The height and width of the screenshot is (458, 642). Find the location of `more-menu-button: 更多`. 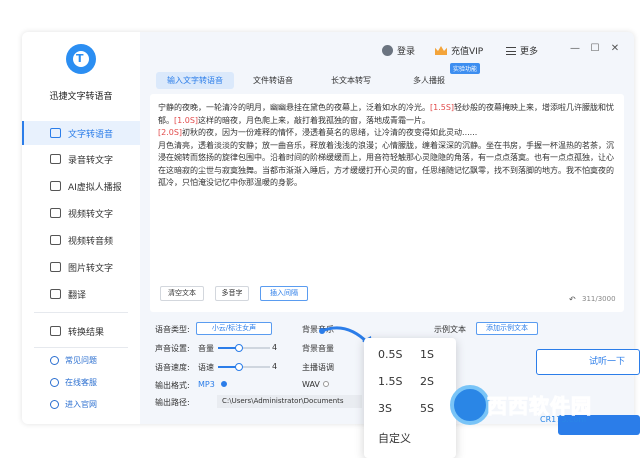

more-menu-button: 更多 is located at coordinates (522, 50).